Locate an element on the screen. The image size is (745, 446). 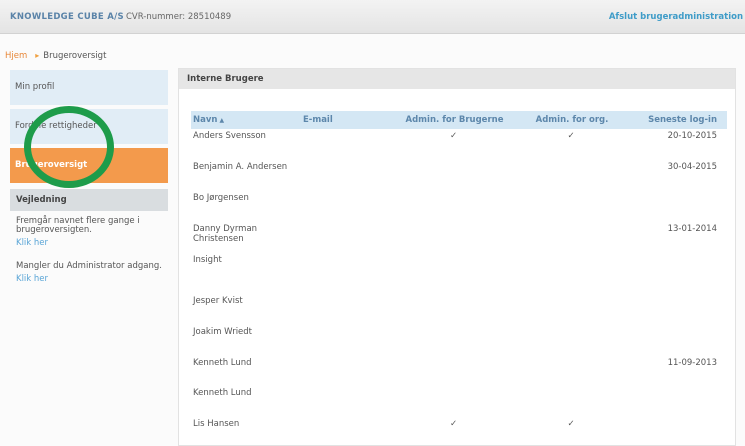
guide-text: Mangler du Administrator adgang. is located at coordinates (89, 266).